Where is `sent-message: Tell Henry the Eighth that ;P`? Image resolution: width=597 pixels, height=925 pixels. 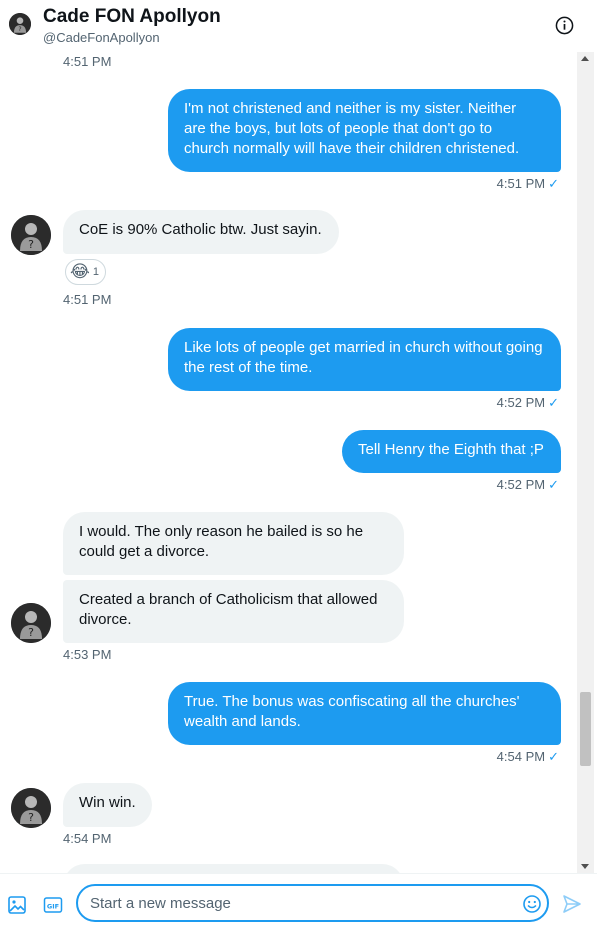 sent-message: Tell Henry the Eighth that ;P is located at coordinates (451, 451).